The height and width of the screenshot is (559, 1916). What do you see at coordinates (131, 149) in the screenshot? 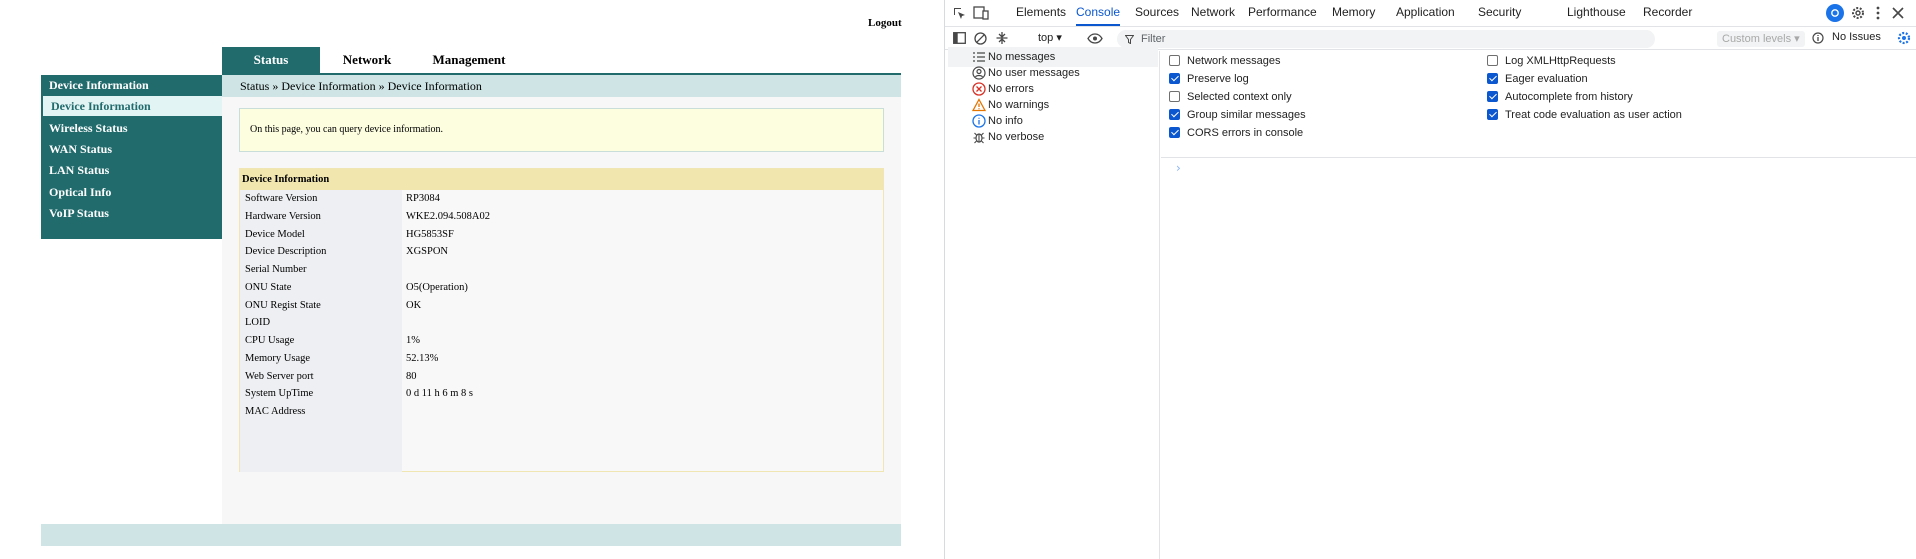
I see `sidebar-item-wan-status: WAN Status` at bounding box center [131, 149].